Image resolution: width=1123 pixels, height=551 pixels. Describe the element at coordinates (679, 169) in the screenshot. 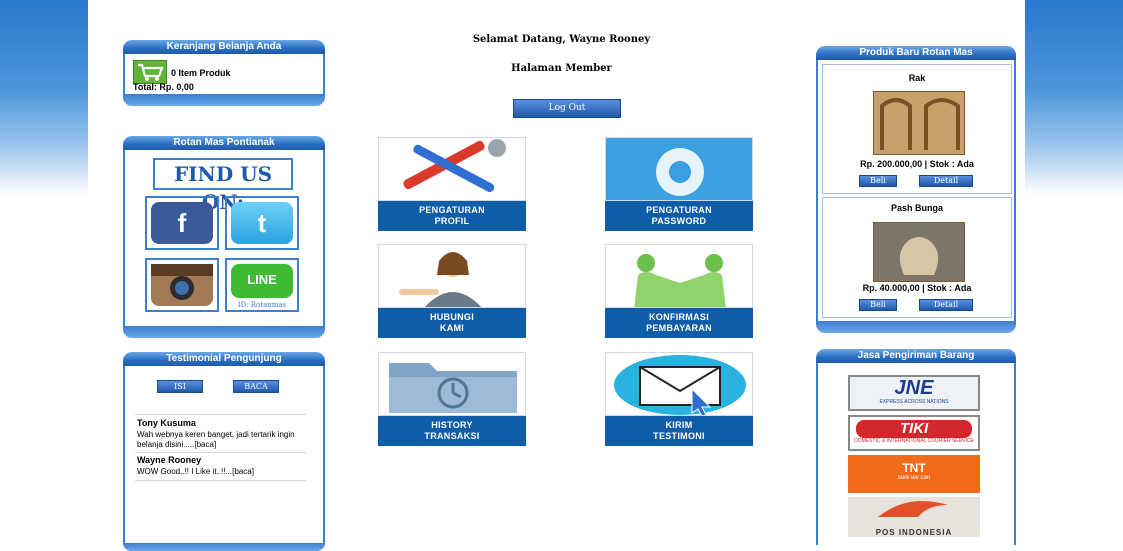

I see `gear-icon` at that location.